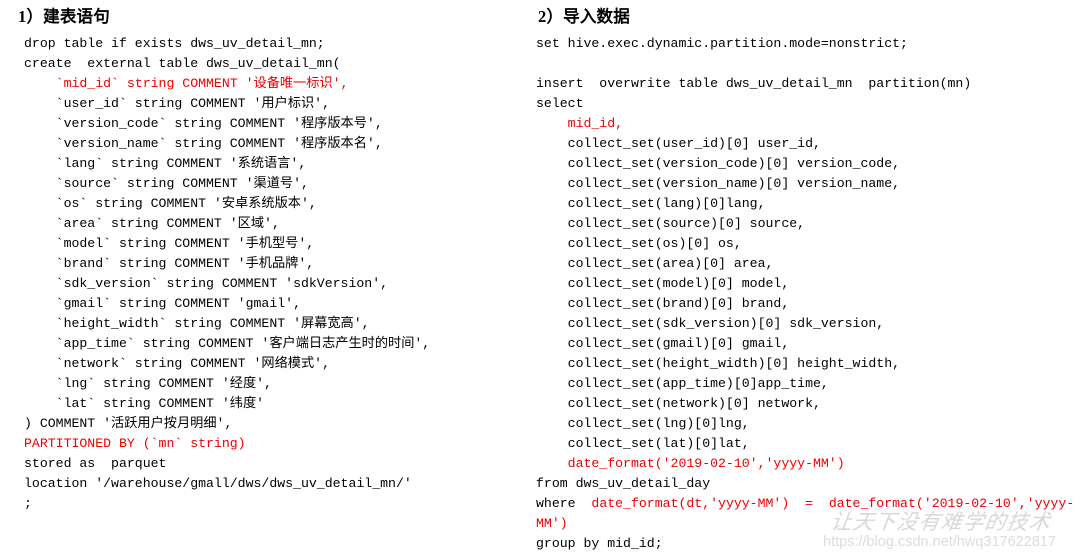 This screenshot has width=1085, height=560. Describe the element at coordinates (810, 544) in the screenshot. I see `code-line: group by mid_id;` at that location.